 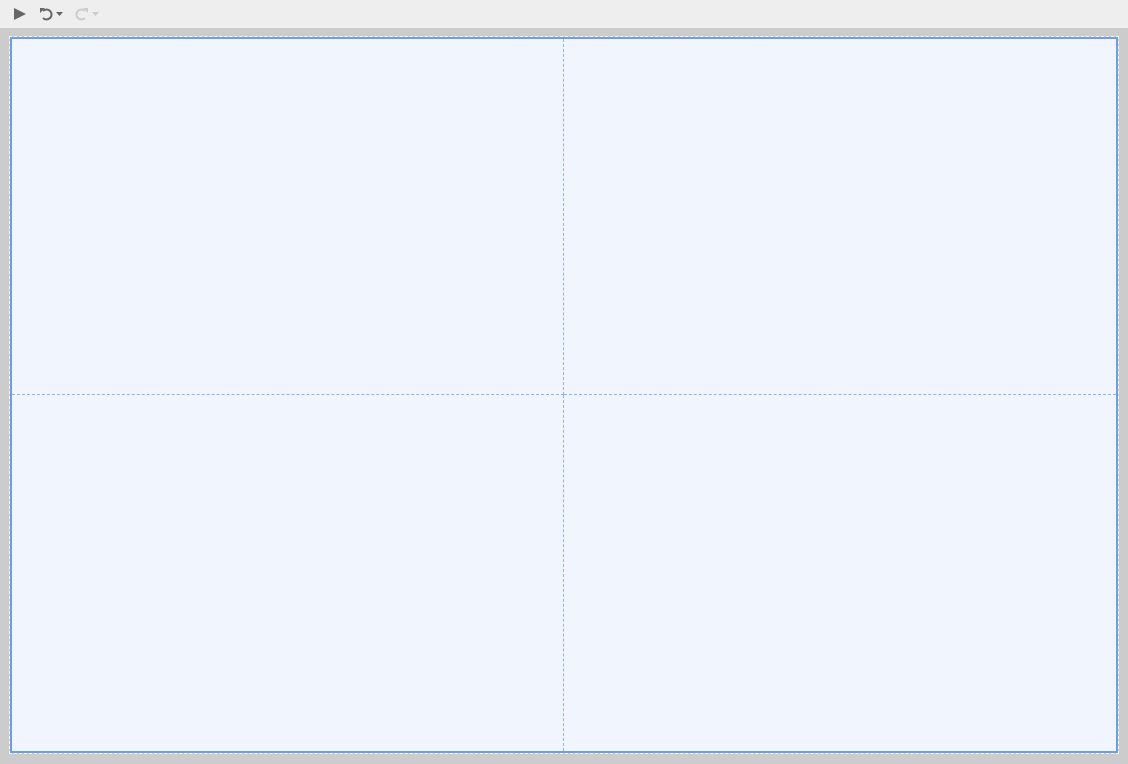 What do you see at coordinates (46, 14) in the screenshot?
I see `undo-icon` at bounding box center [46, 14].